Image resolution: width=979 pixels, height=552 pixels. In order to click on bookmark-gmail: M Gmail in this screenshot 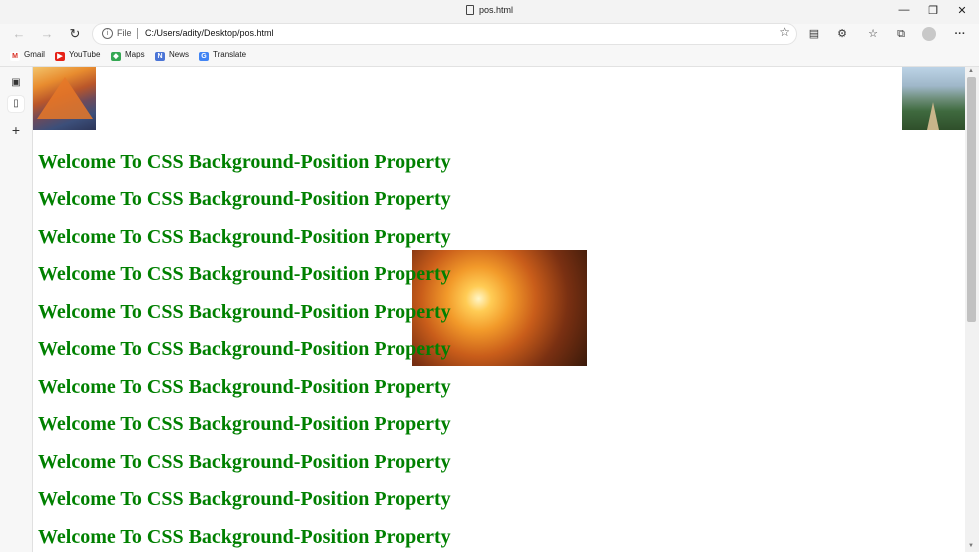, I will do `click(27, 55)`.